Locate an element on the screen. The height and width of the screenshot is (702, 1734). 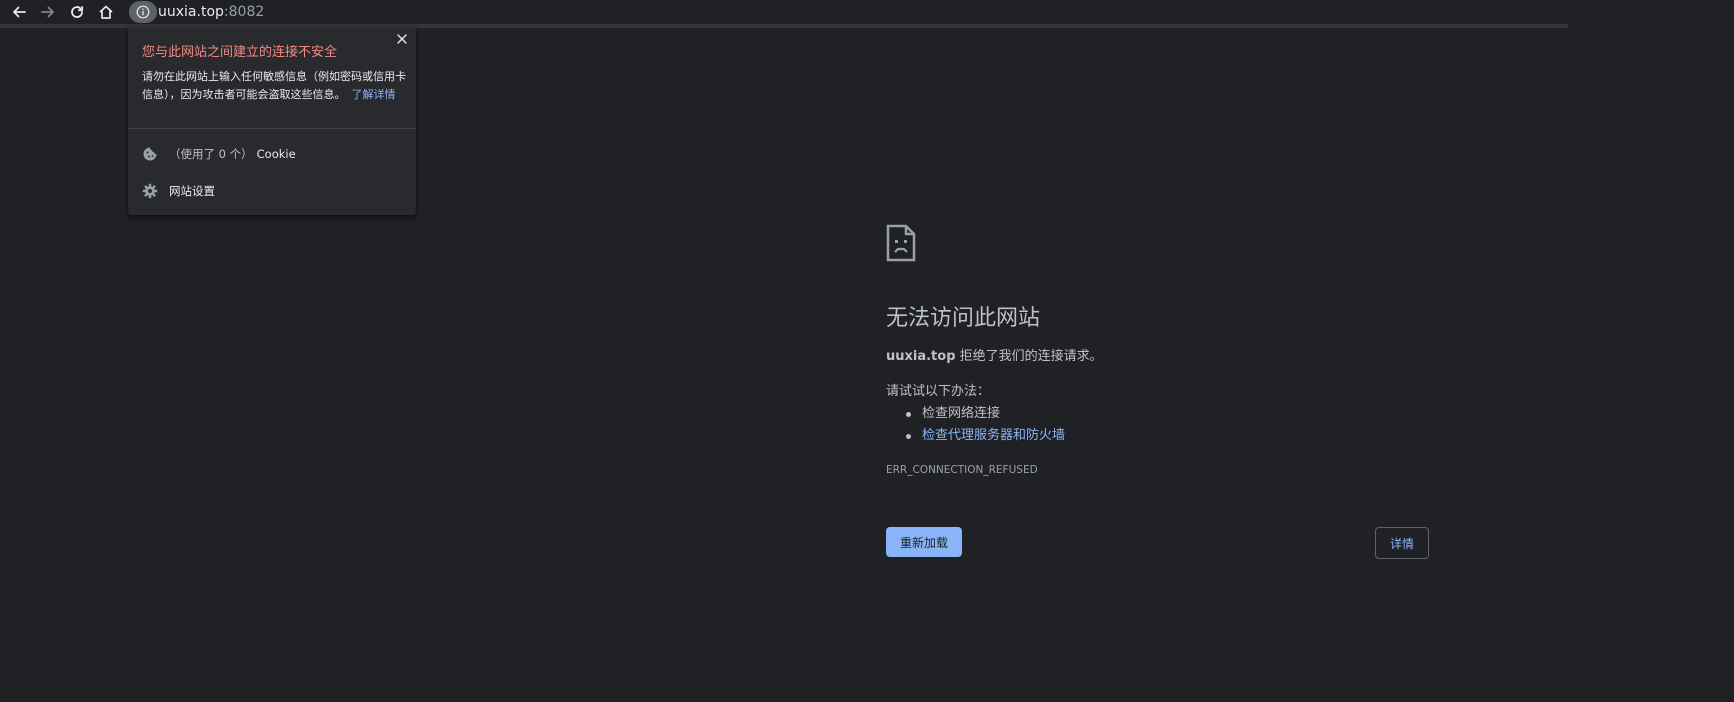
site-settings-label: 网站设置 is located at coordinates (192, 191).